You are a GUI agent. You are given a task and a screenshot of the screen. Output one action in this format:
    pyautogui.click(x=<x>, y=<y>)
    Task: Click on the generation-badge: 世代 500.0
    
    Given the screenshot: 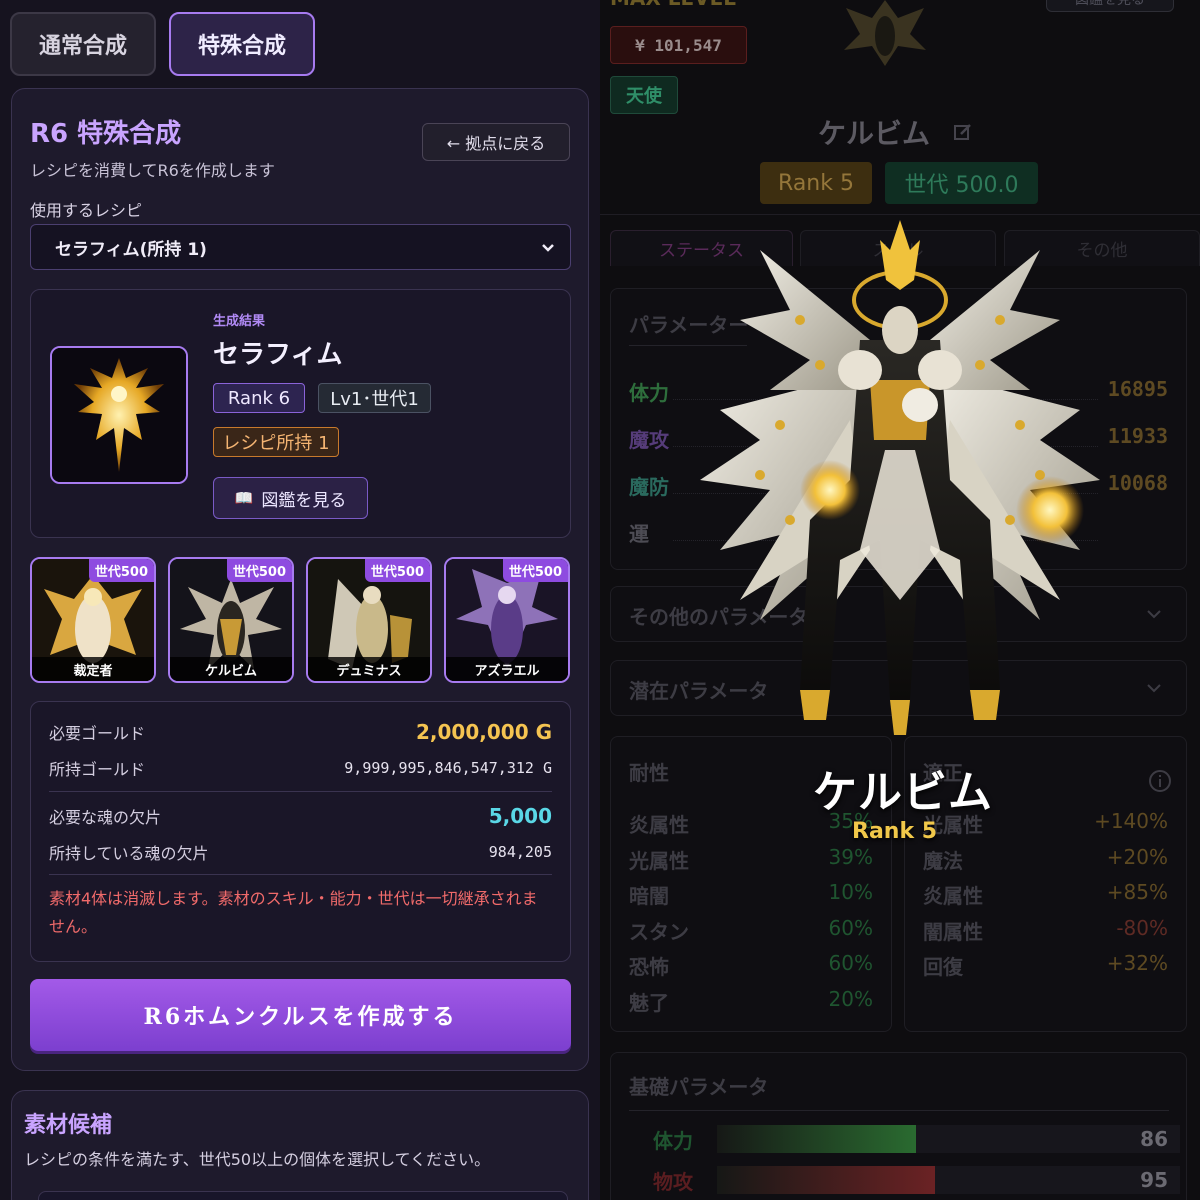 What is the action you would take?
    pyautogui.click(x=961, y=183)
    